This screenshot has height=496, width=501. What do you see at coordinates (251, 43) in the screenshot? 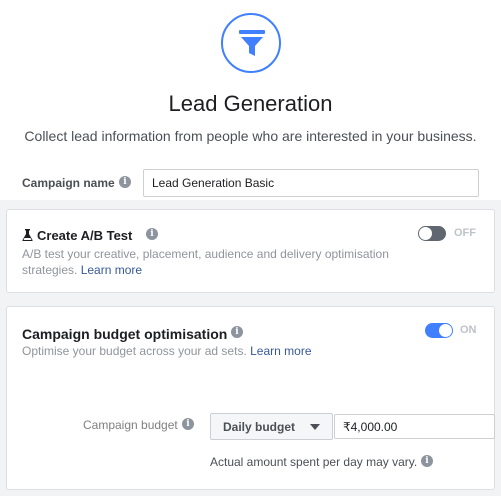
I see `funnel-icon` at bounding box center [251, 43].